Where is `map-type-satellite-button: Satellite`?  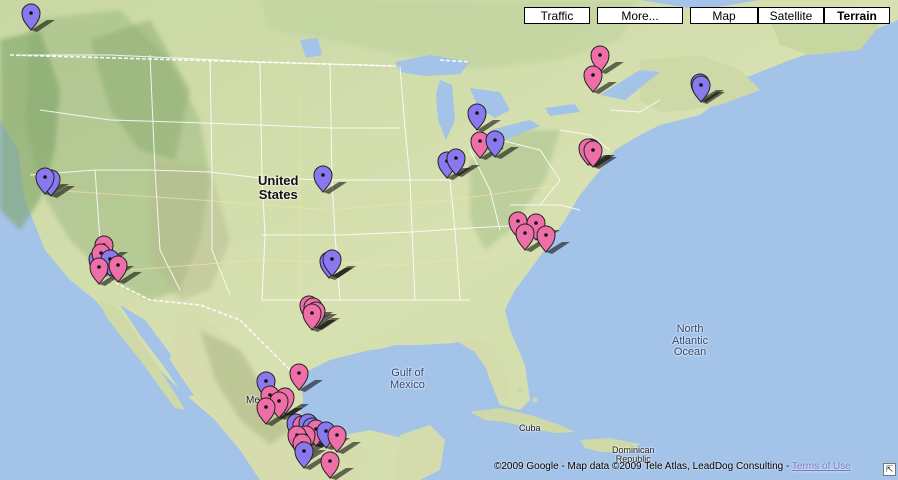
map-type-satellite-button: Satellite is located at coordinates (791, 15).